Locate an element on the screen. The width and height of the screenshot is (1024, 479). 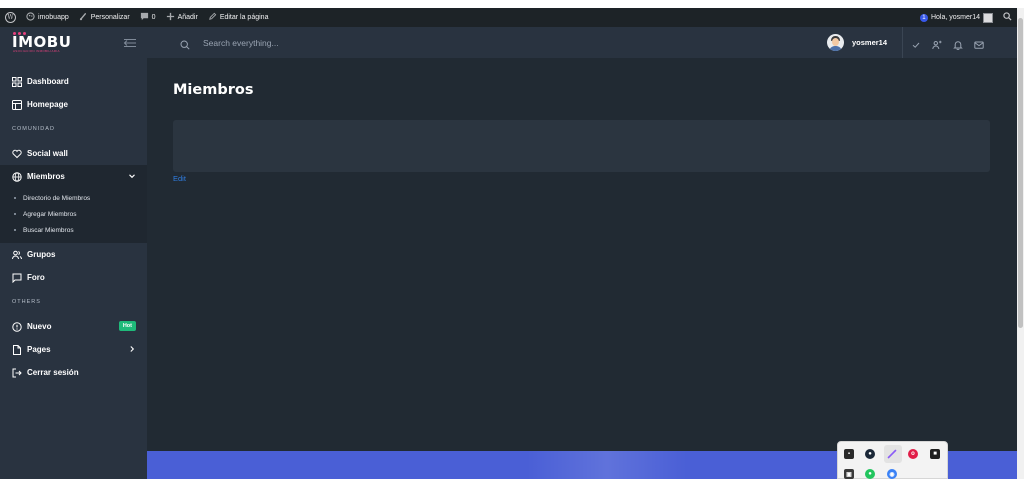
sidebar-item-foro: Foro is located at coordinates (73, 277).